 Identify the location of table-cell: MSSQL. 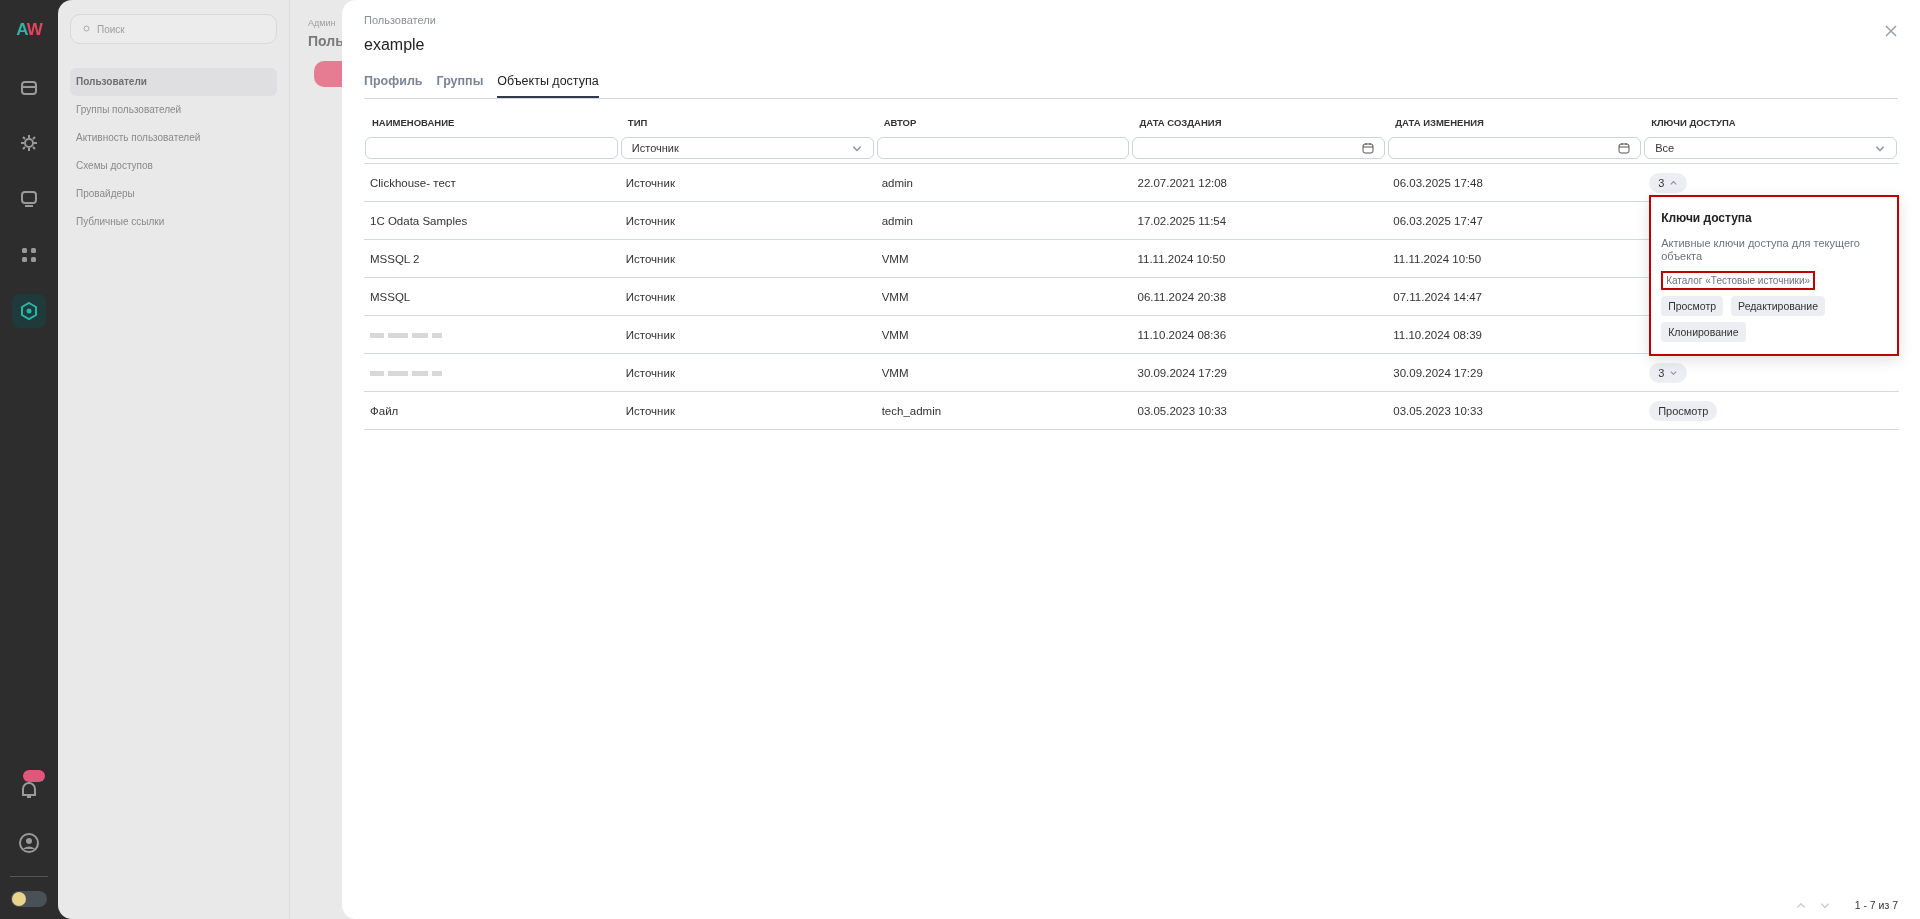
(390, 296).